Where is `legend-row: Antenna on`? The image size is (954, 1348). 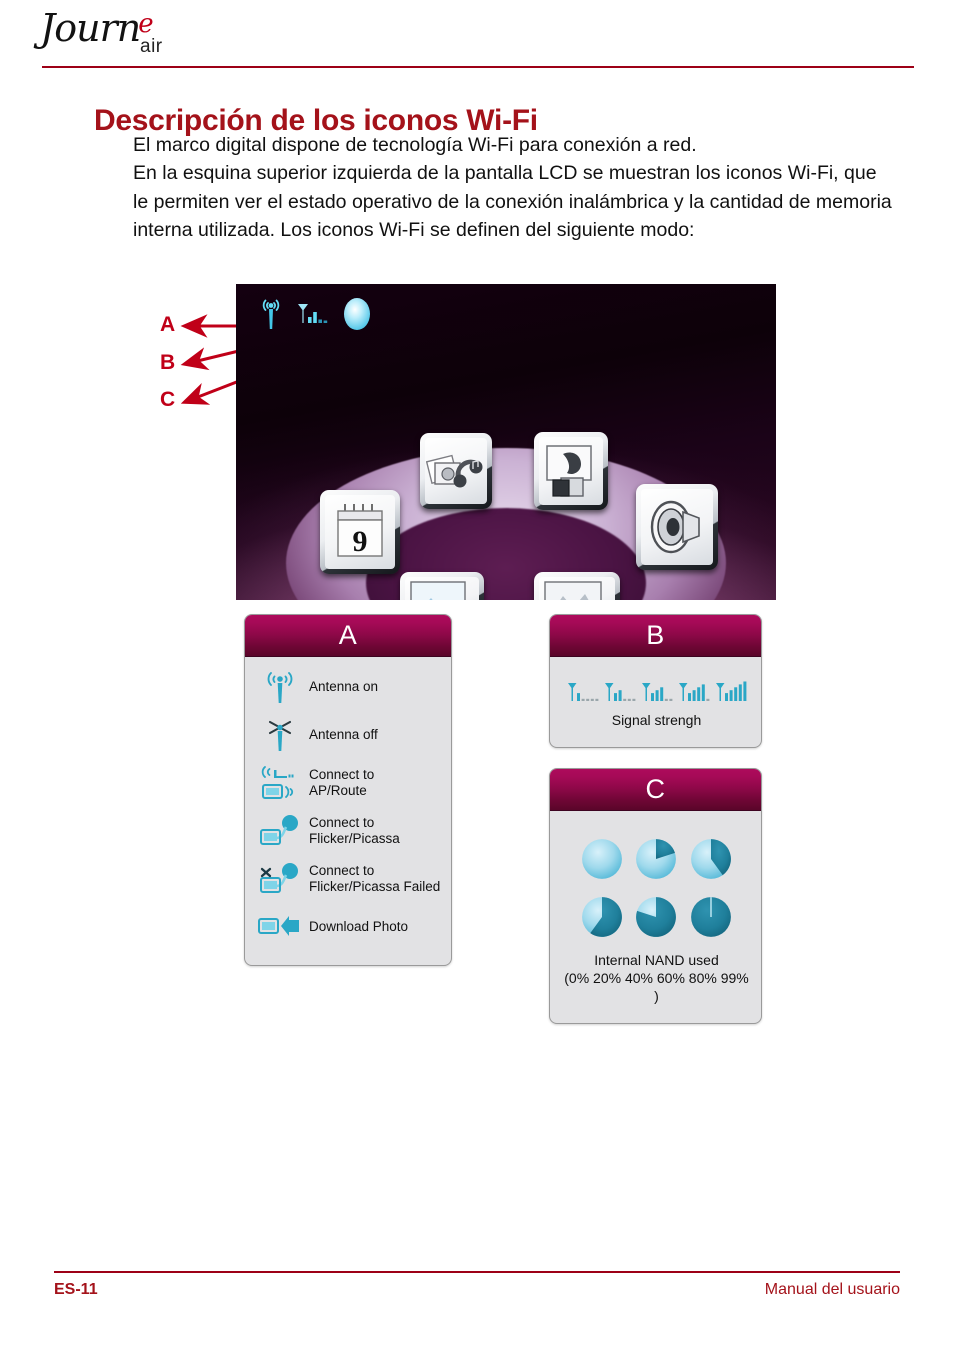 legend-row: Antenna on is located at coordinates (349, 687).